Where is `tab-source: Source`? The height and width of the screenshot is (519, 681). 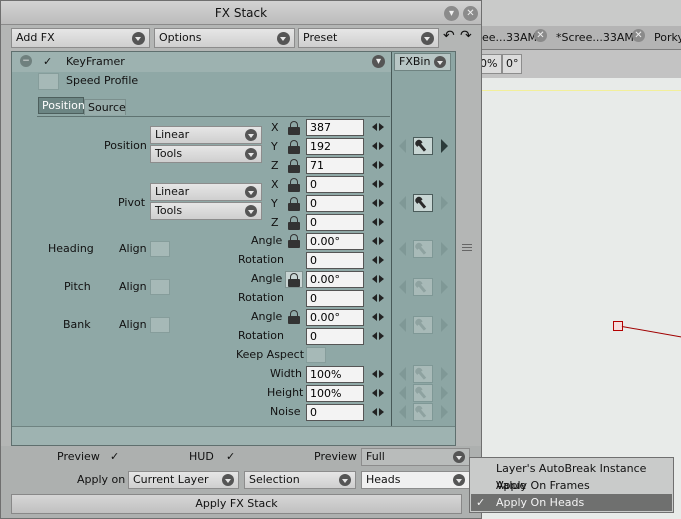
tab-source: Source is located at coordinates (105, 107).